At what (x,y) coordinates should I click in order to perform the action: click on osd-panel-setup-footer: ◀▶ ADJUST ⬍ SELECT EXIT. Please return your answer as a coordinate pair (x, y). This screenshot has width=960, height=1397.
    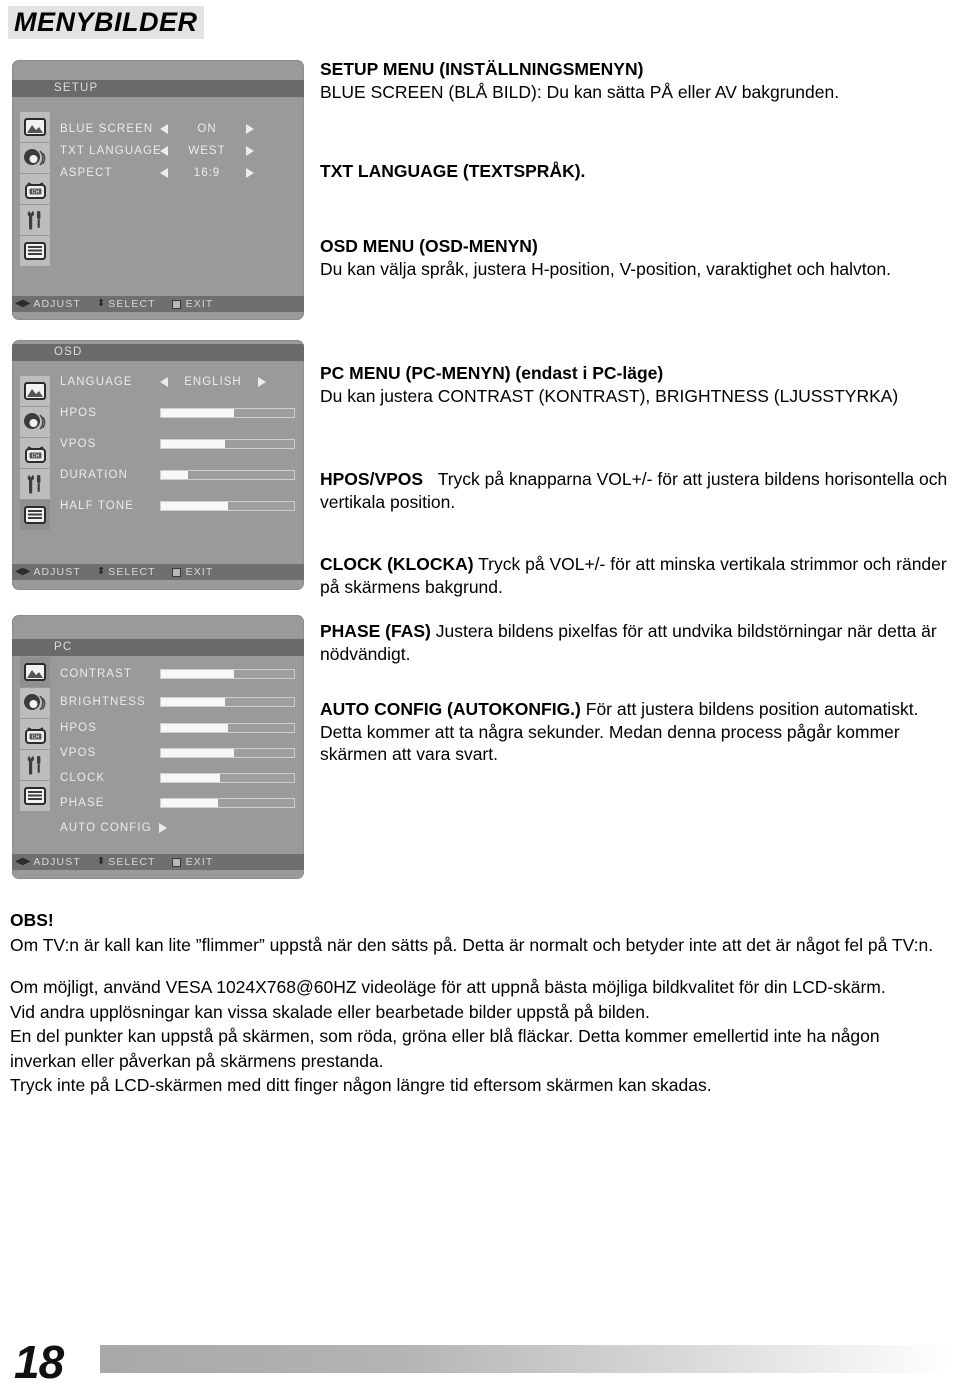
    Looking at the image, I should click on (158, 304).